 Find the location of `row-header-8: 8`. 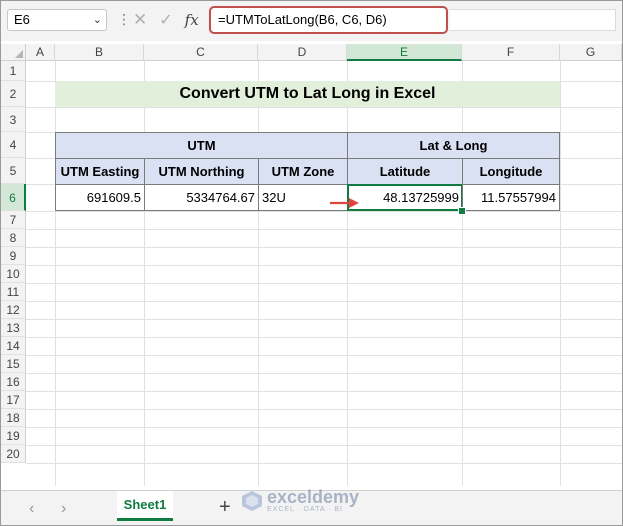

row-header-8: 8 is located at coordinates (13, 238).